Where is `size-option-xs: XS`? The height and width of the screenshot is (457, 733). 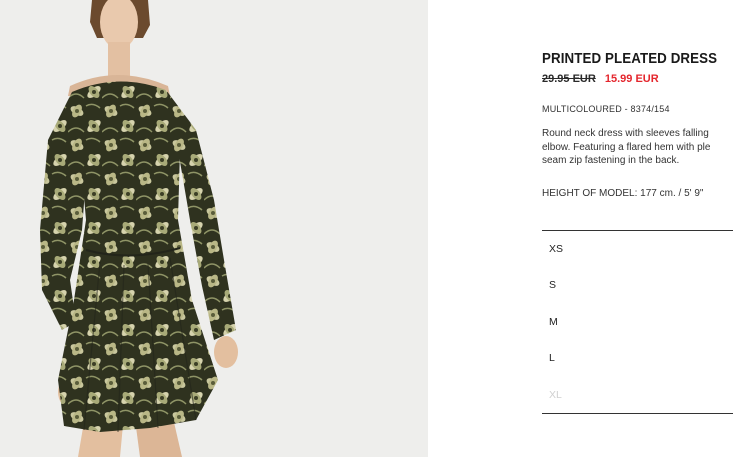
size-option-xs: XS is located at coordinates (637, 249).